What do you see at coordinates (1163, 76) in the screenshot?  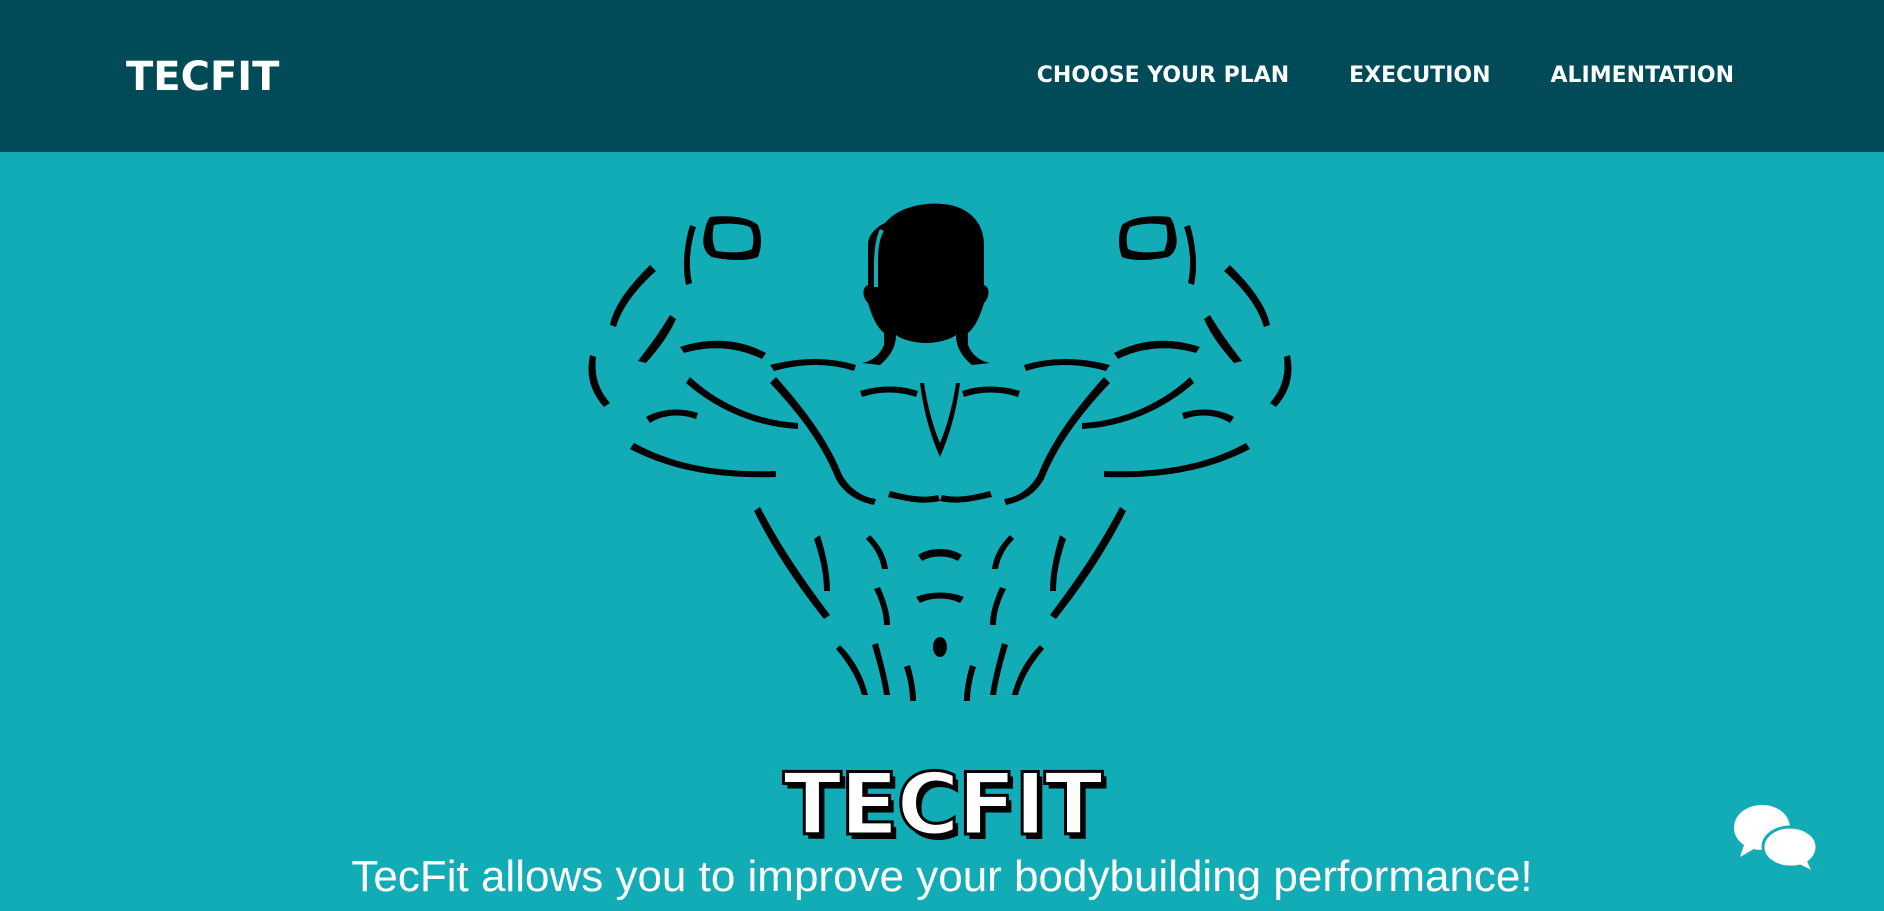 I see `nav-link-choose-your-plan: CHOOSE YOUR PLAN` at bounding box center [1163, 76].